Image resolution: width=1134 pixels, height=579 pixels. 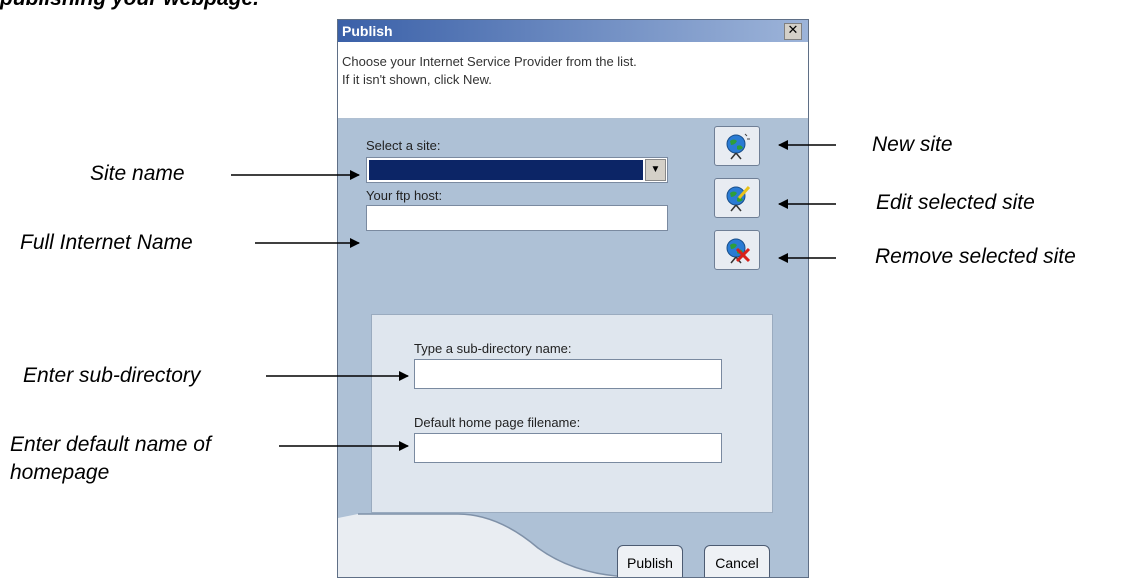 What do you see at coordinates (497, 422) in the screenshot?
I see `homepage-label: Default home page filename:` at bounding box center [497, 422].